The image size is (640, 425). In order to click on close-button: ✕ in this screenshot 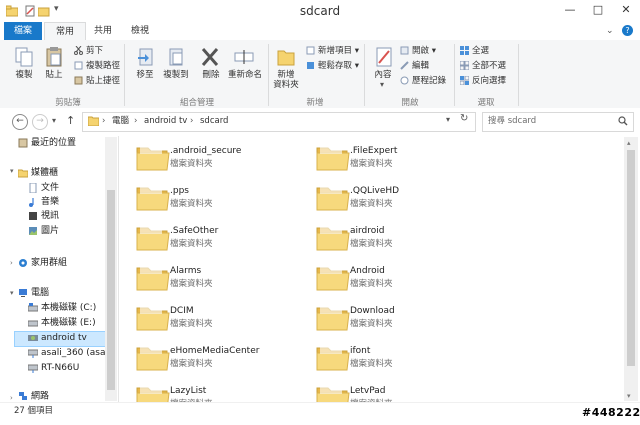, I will do `click(626, 10)`.